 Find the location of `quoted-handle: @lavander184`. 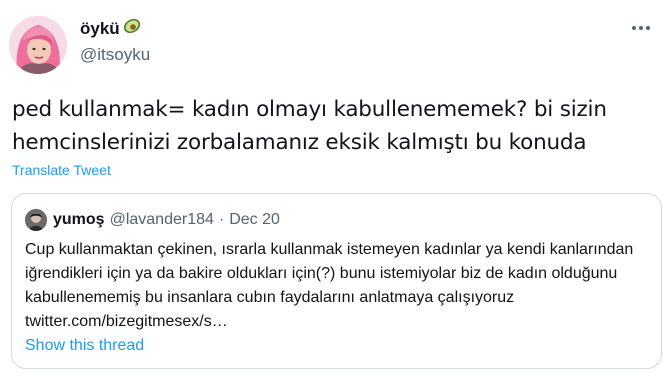

quoted-handle: @lavander184 is located at coordinates (161, 219).